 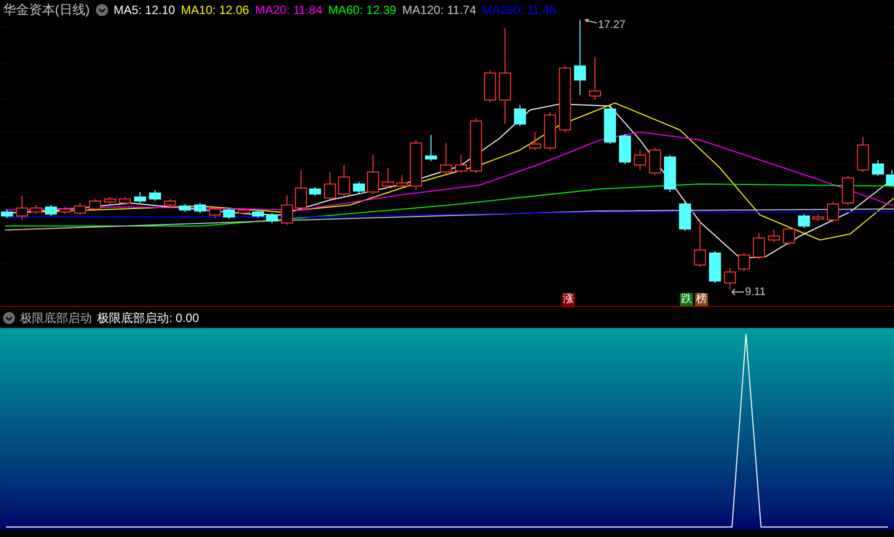 I want to click on ma-legend-label: MA5: 12.10, so click(x=145, y=10).